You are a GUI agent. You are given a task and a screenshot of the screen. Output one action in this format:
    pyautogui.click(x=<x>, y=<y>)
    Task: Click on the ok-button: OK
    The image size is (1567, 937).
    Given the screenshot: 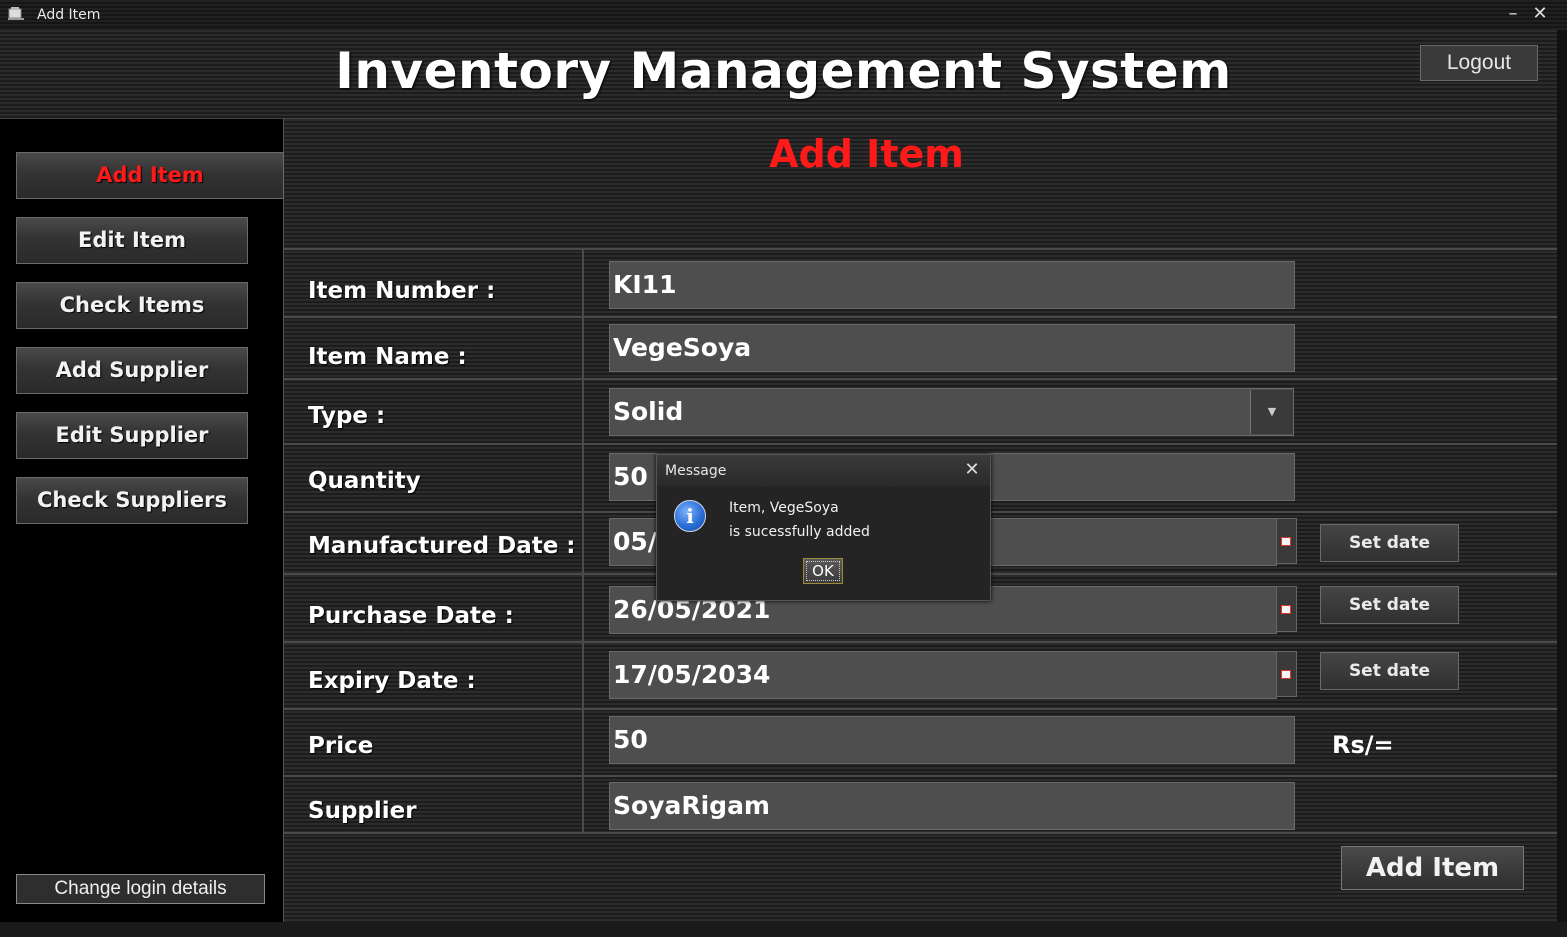 What is the action you would take?
    pyautogui.click(x=823, y=571)
    